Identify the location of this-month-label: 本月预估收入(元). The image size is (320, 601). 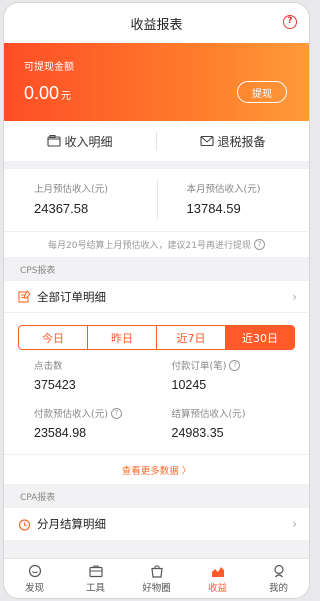
(223, 189).